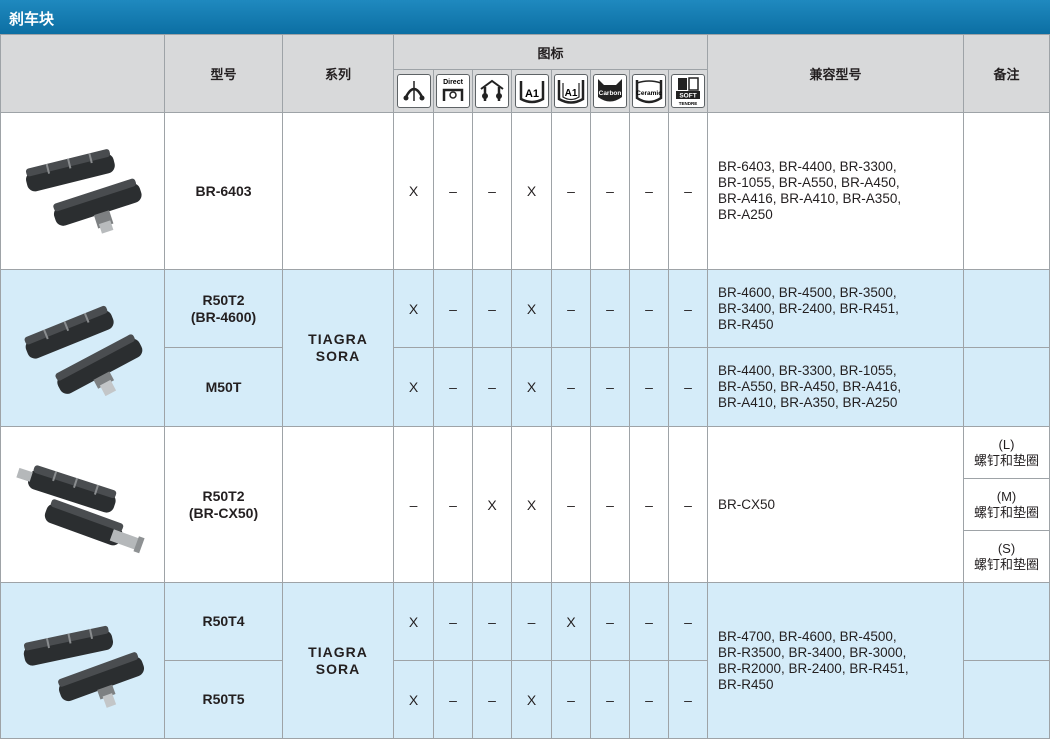 The width and height of the screenshot is (1050, 742). I want to click on model-name: R50T4, so click(223, 621).